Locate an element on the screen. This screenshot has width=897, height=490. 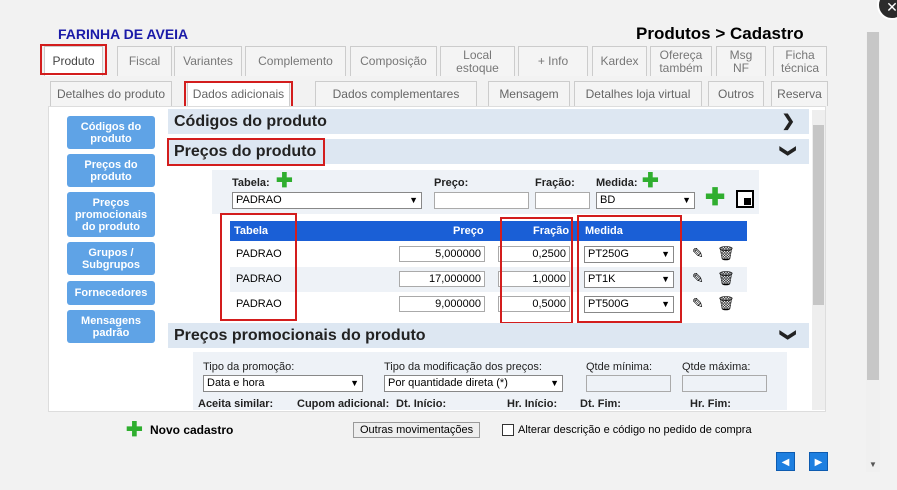
tab-oferecа-tambem: Ofereça também is located at coordinates (681, 61).